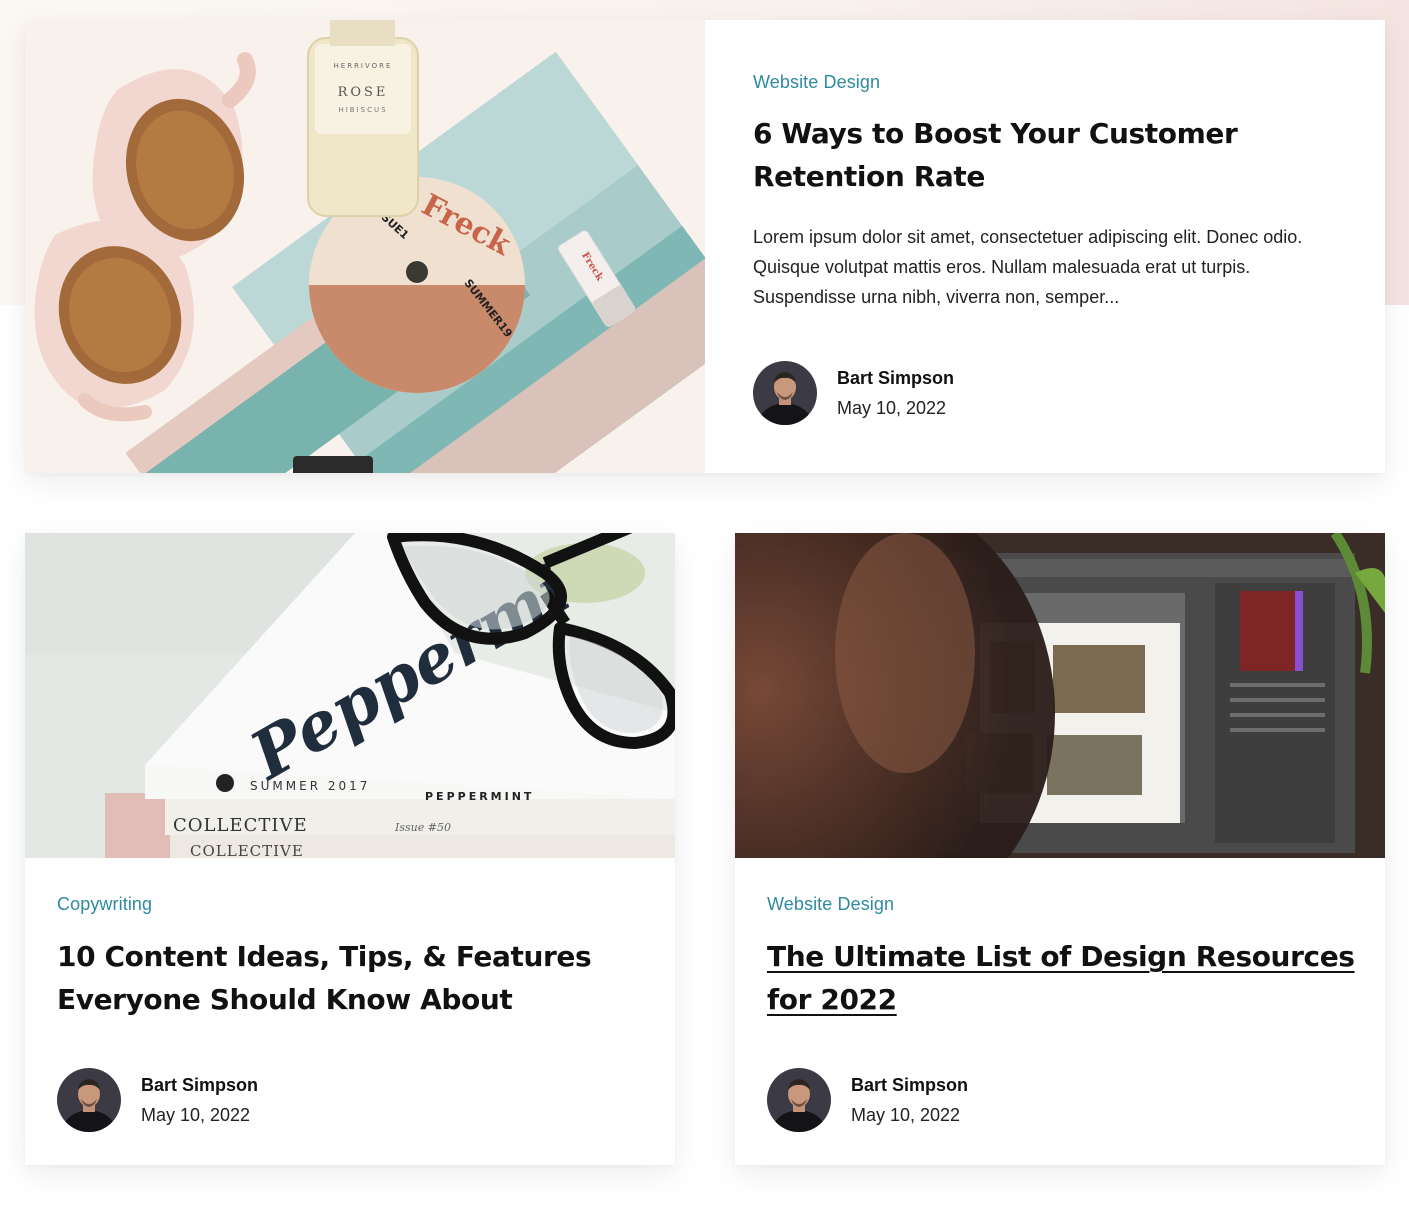  I want to click on bottle-sub-text: HIBISCUS, so click(362, 110).